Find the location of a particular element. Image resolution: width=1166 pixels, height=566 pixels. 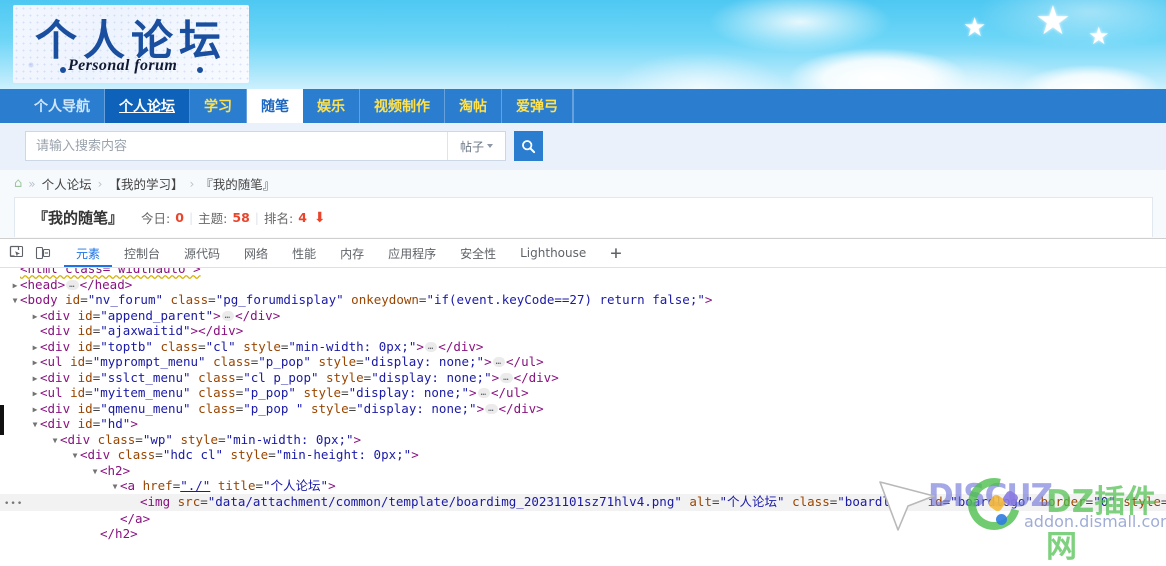

dom-node-html: <html class="widthauto"> is located at coordinates (583, 272).